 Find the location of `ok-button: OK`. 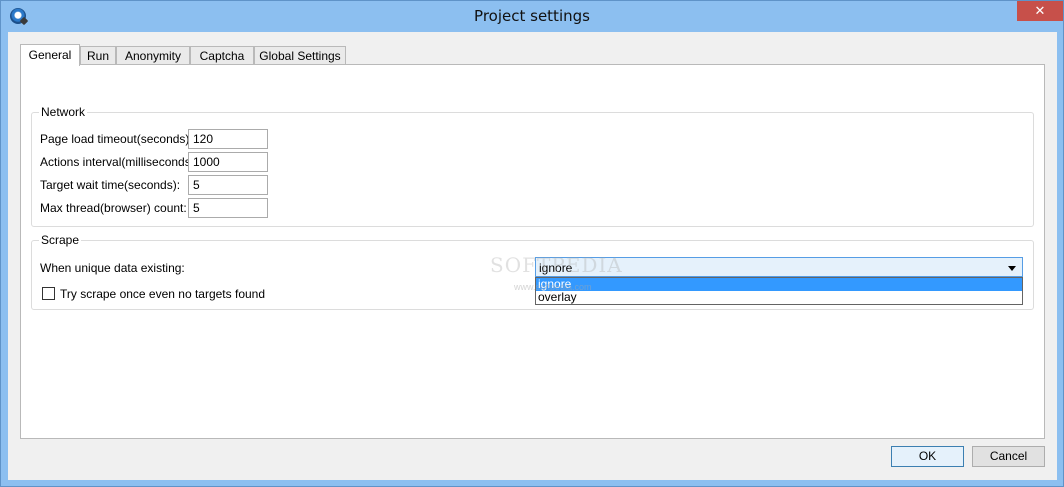

ok-button: OK is located at coordinates (927, 456).